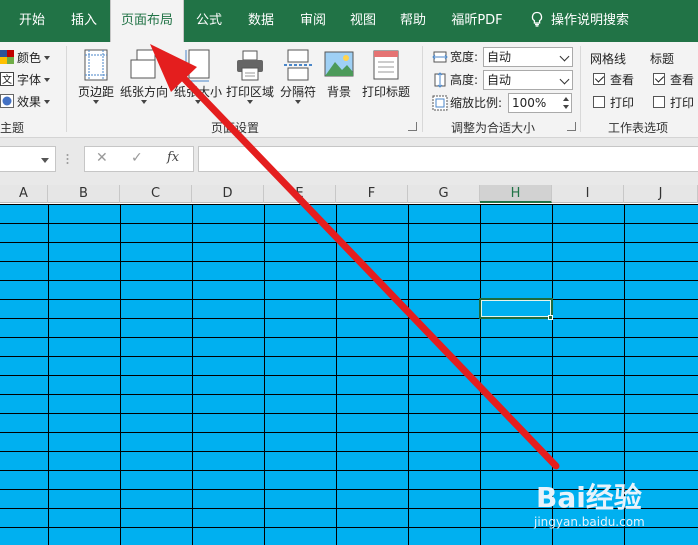 This screenshot has width=698, height=545. What do you see at coordinates (566, 99) in the screenshot?
I see `spin-up-icon` at bounding box center [566, 99].